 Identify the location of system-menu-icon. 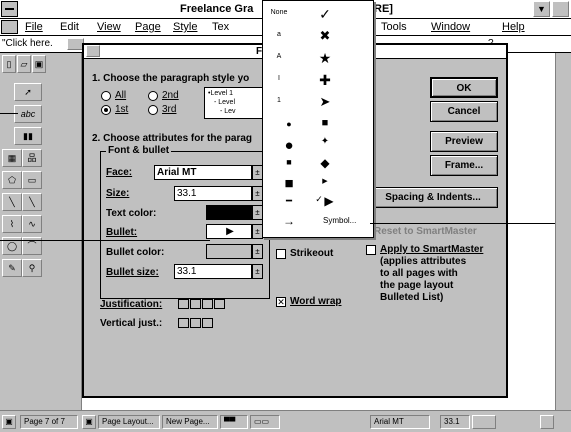
(9, 9).